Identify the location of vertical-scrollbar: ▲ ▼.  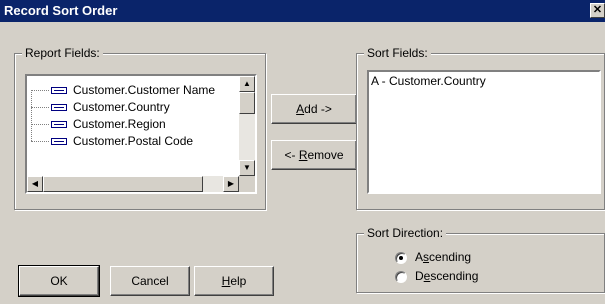
(247, 126).